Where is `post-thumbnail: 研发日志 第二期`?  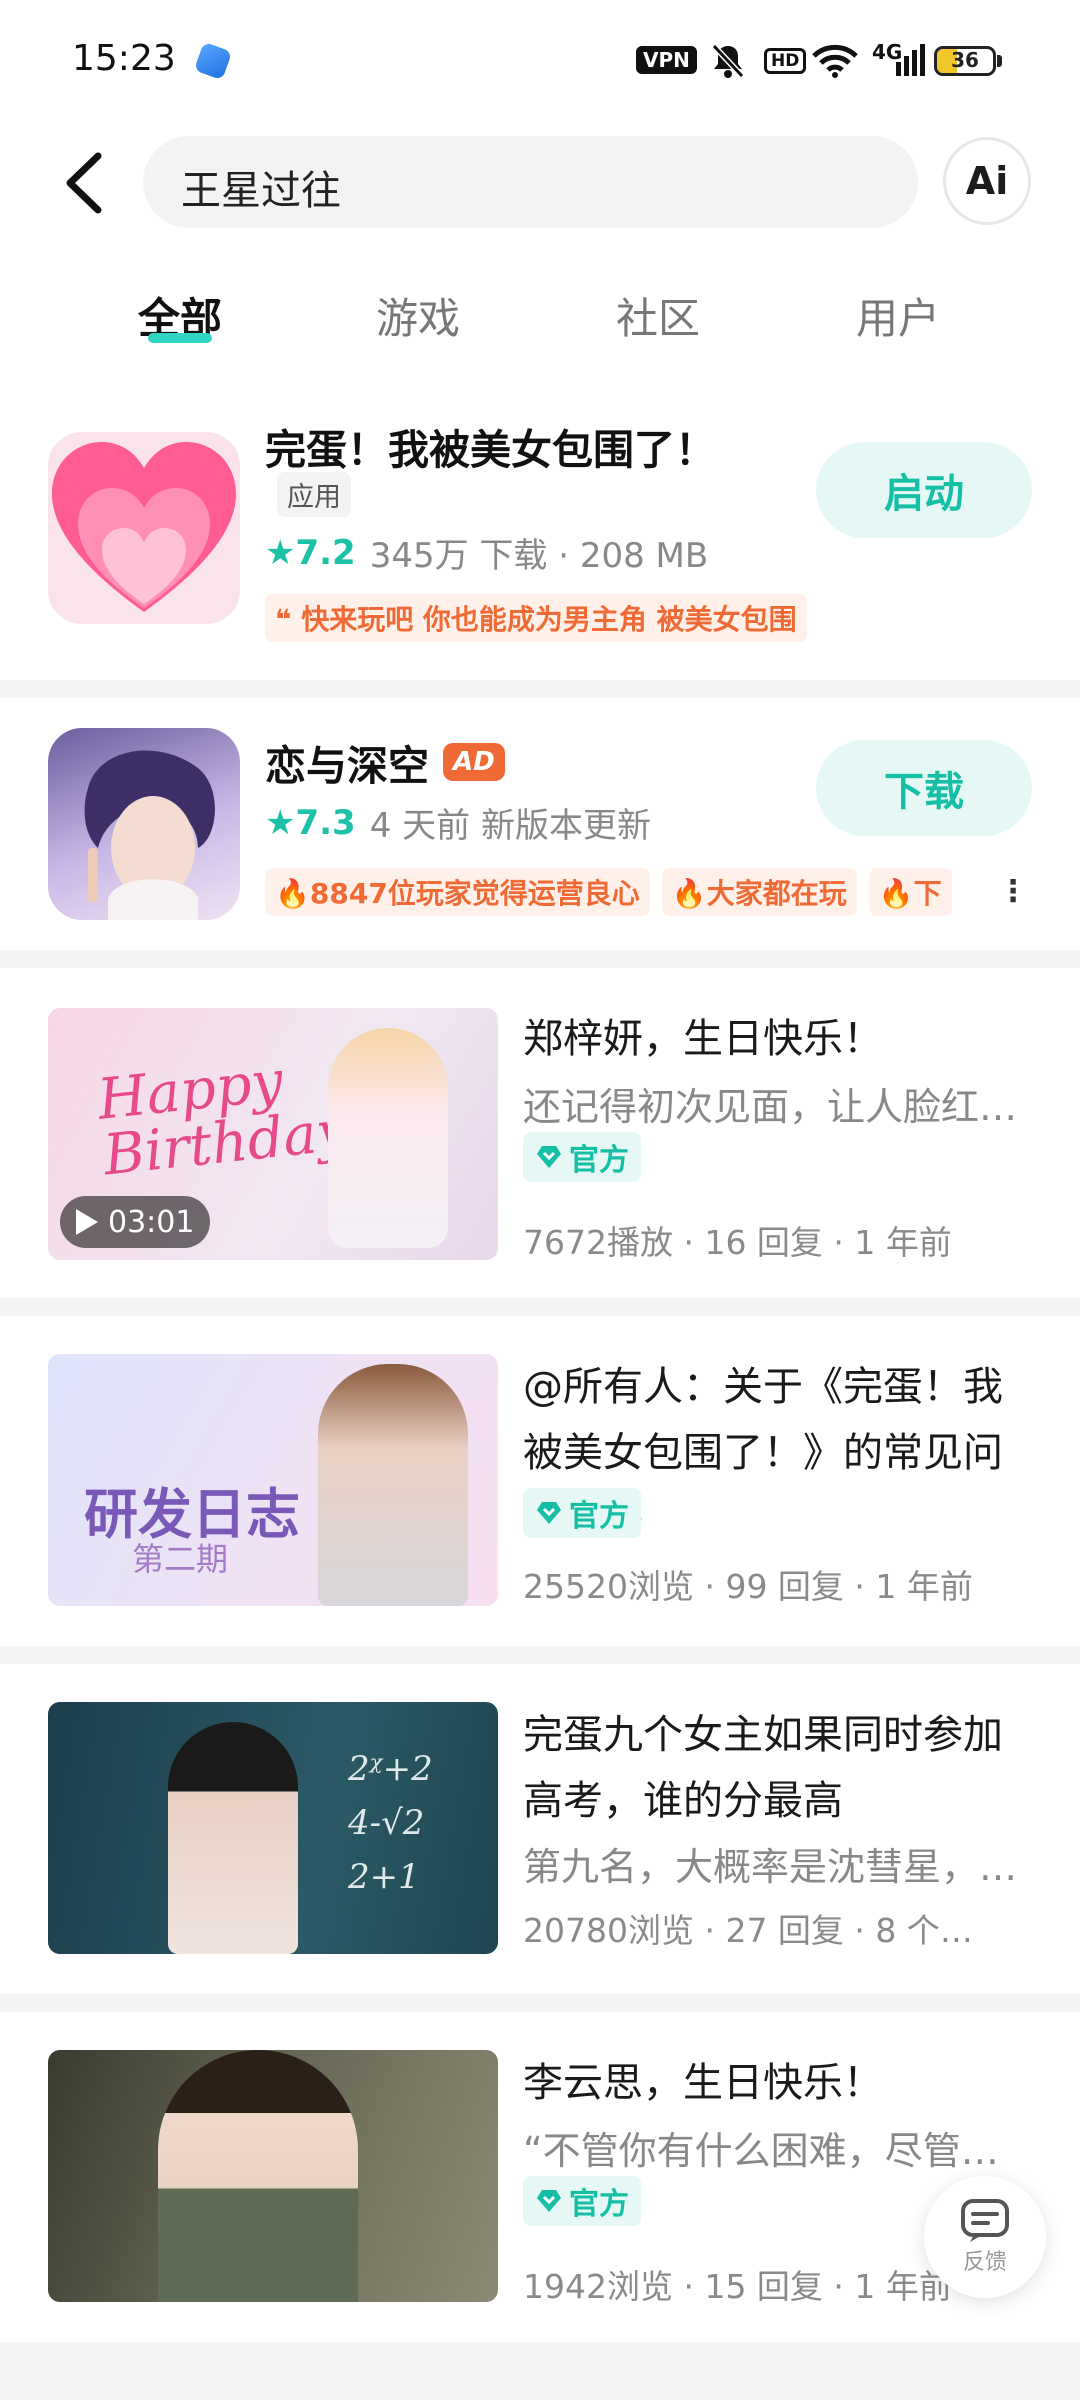 post-thumbnail: 研发日志 第二期 is located at coordinates (273, 1480).